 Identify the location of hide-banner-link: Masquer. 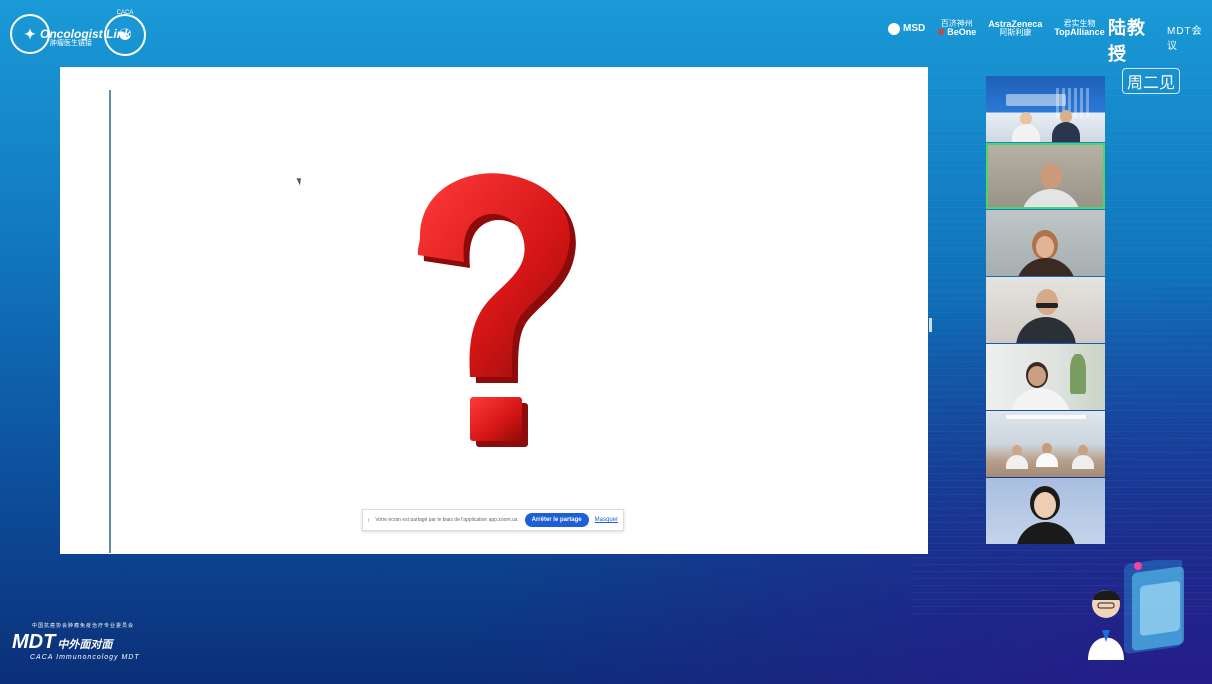
(606, 520).